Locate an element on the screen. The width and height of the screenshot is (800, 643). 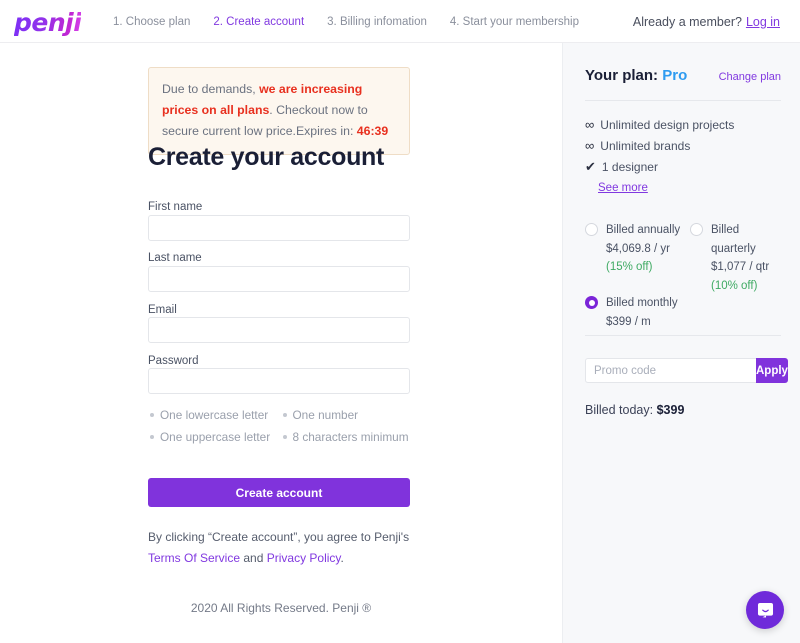
see-more-link: See more is located at coordinates (623, 188).